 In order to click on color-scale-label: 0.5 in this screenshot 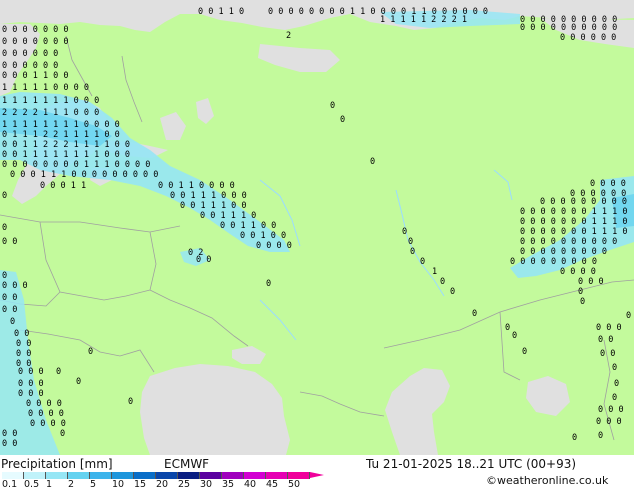, I will do `click(32, 484)`.